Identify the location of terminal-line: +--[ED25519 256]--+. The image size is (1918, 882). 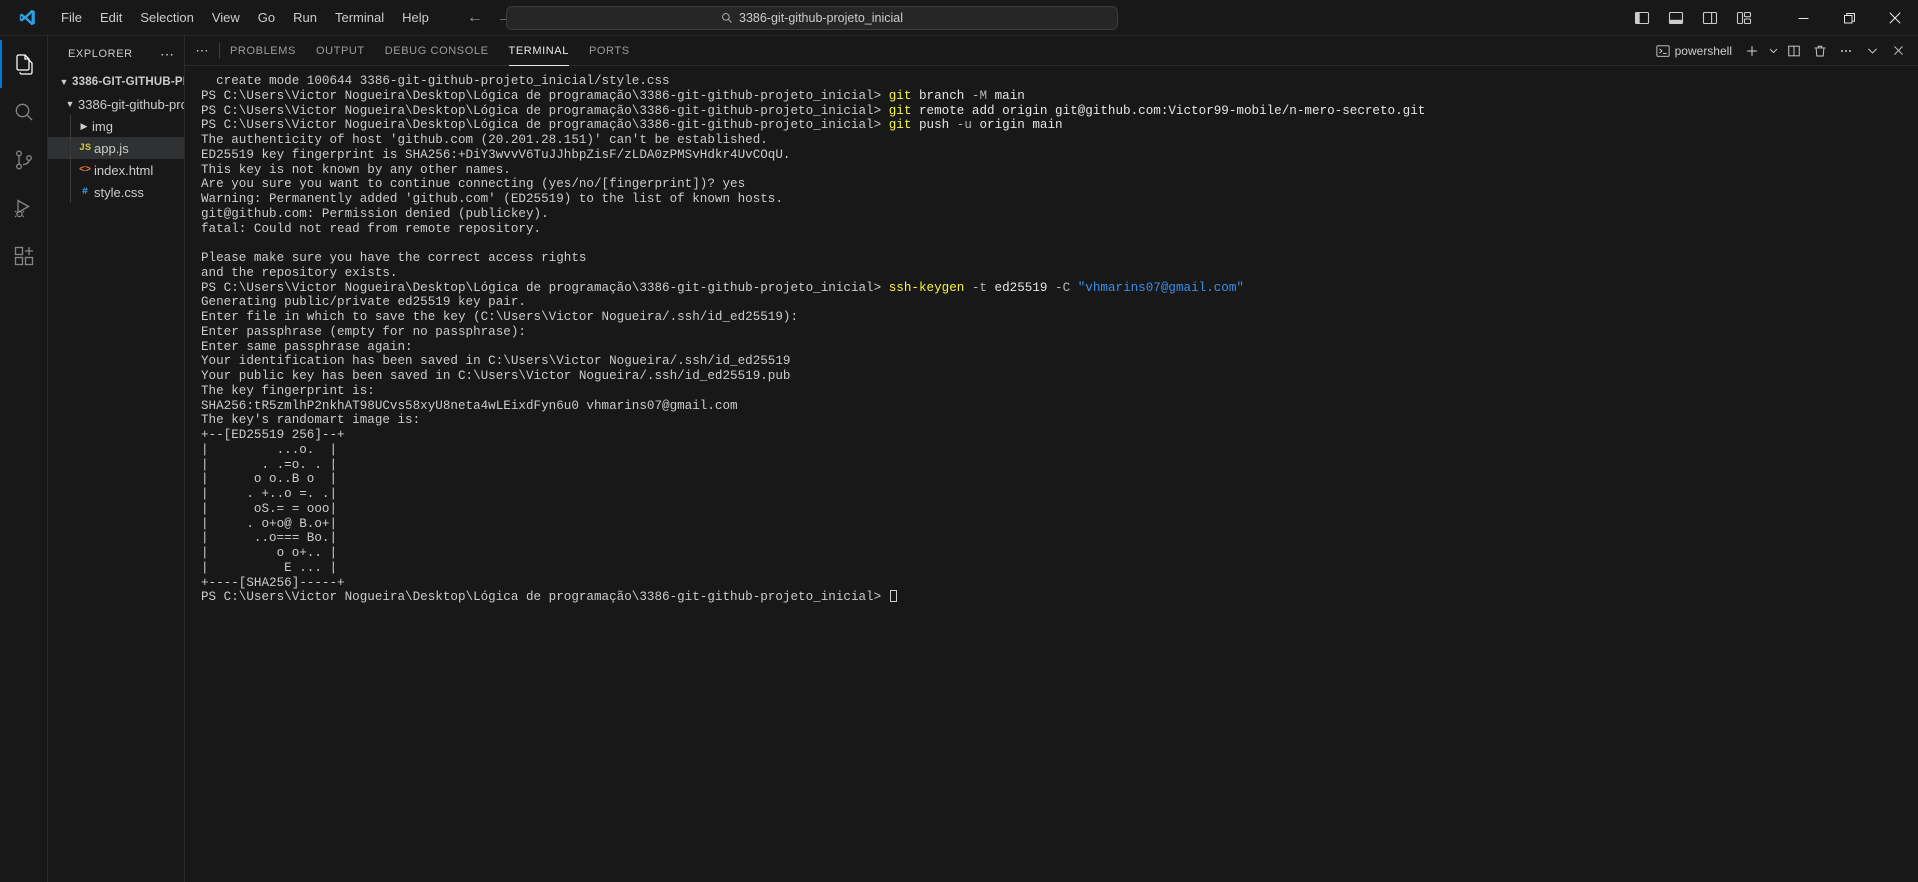
(273, 435).